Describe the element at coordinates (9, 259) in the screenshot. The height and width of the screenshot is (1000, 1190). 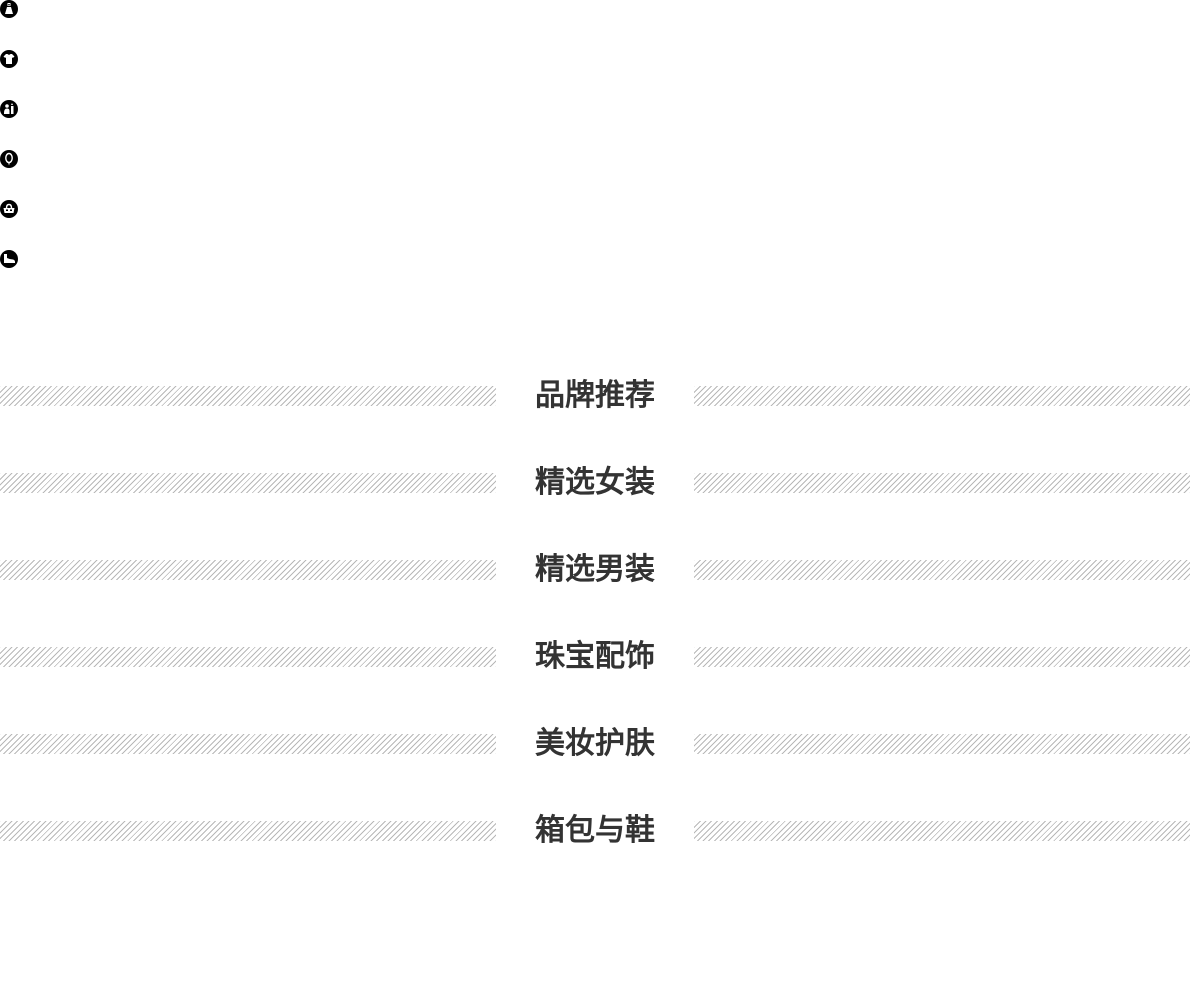
I see `shoe-icon` at that location.